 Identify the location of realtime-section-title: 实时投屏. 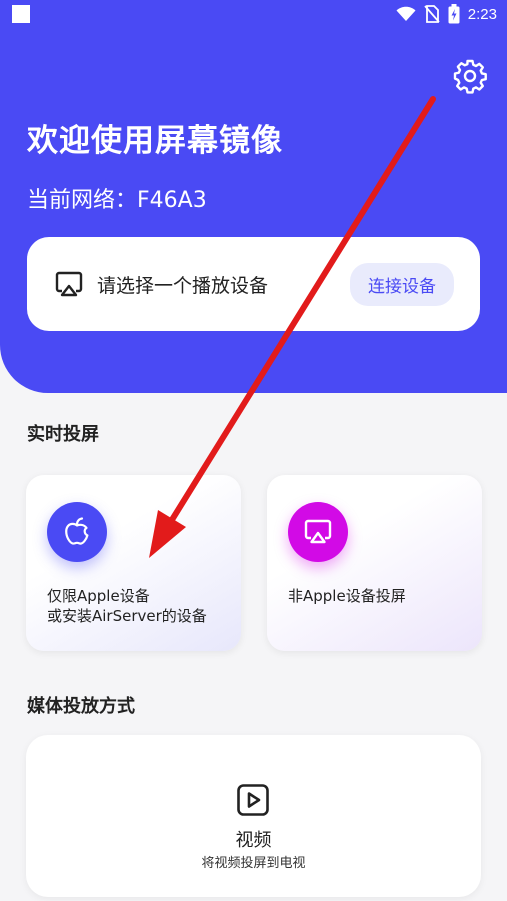
(63, 434).